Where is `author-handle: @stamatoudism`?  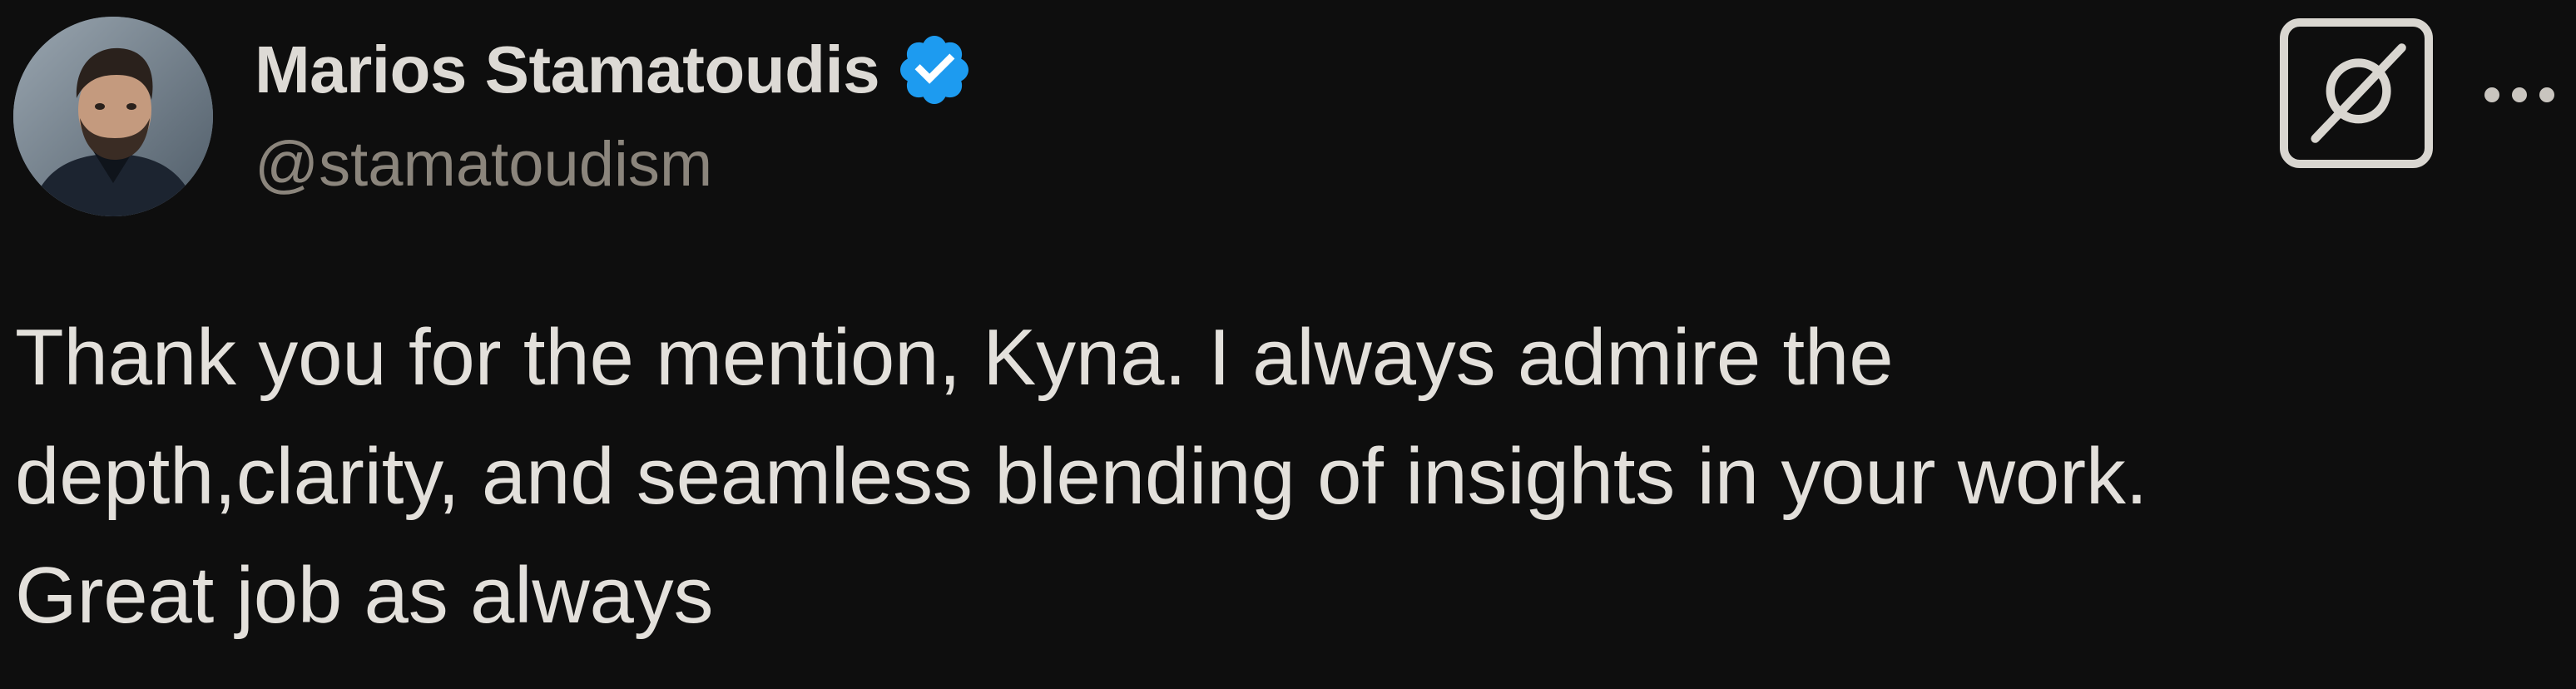
author-handle: @stamatoudism is located at coordinates (484, 165).